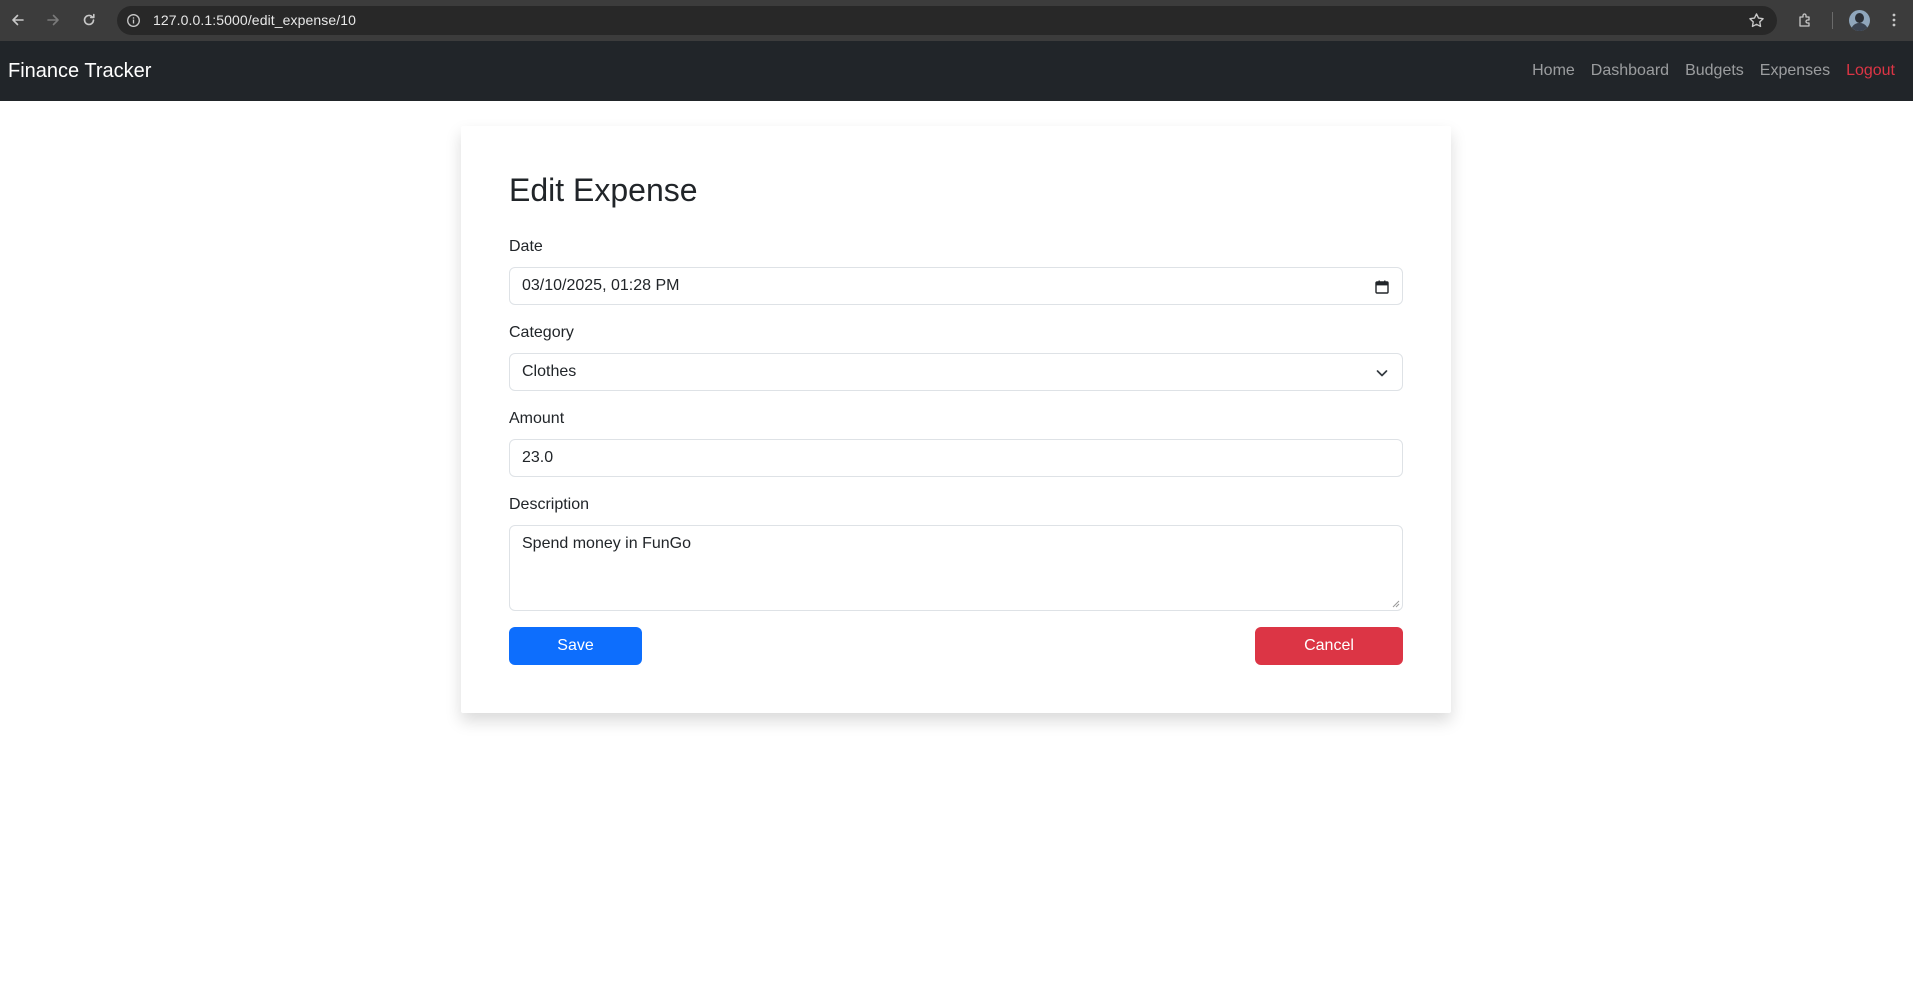  Describe the element at coordinates (549, 371) in the screenshot. I see `category-value: Clothes` at that location.